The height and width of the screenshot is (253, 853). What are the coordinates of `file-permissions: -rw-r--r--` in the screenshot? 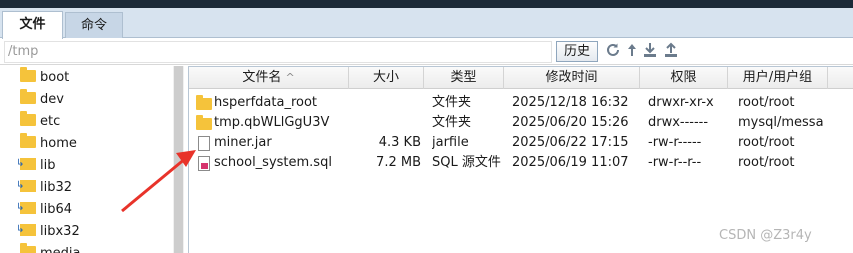 It's located at (675, 162).